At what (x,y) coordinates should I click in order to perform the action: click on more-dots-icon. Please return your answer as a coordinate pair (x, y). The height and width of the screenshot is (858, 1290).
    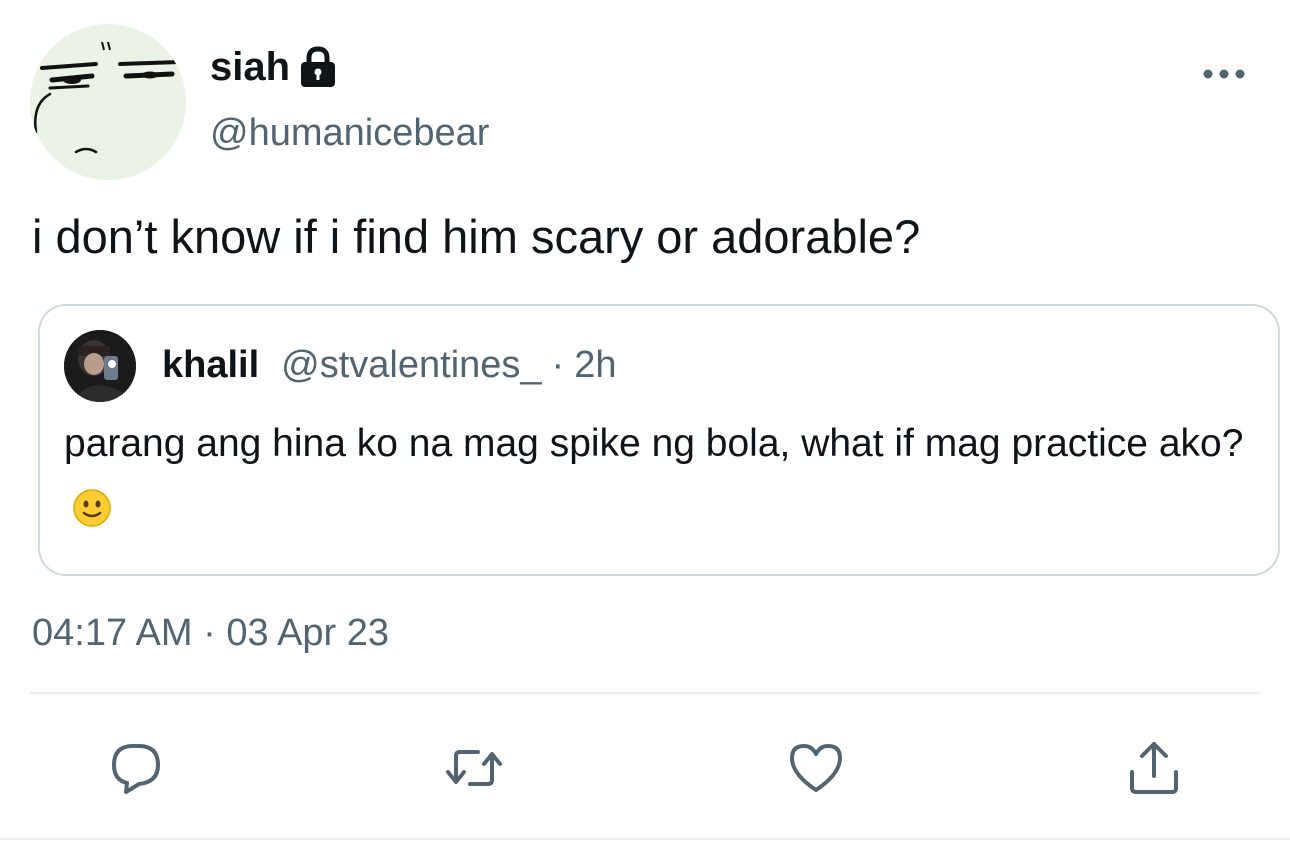
    Looking at the image, I should click on (1224, 74).